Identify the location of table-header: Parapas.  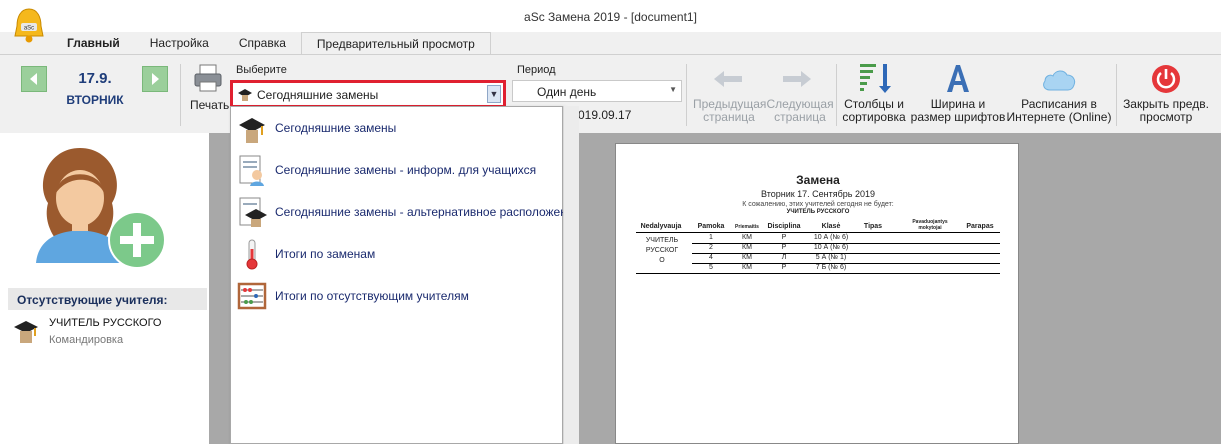
(980, 226).